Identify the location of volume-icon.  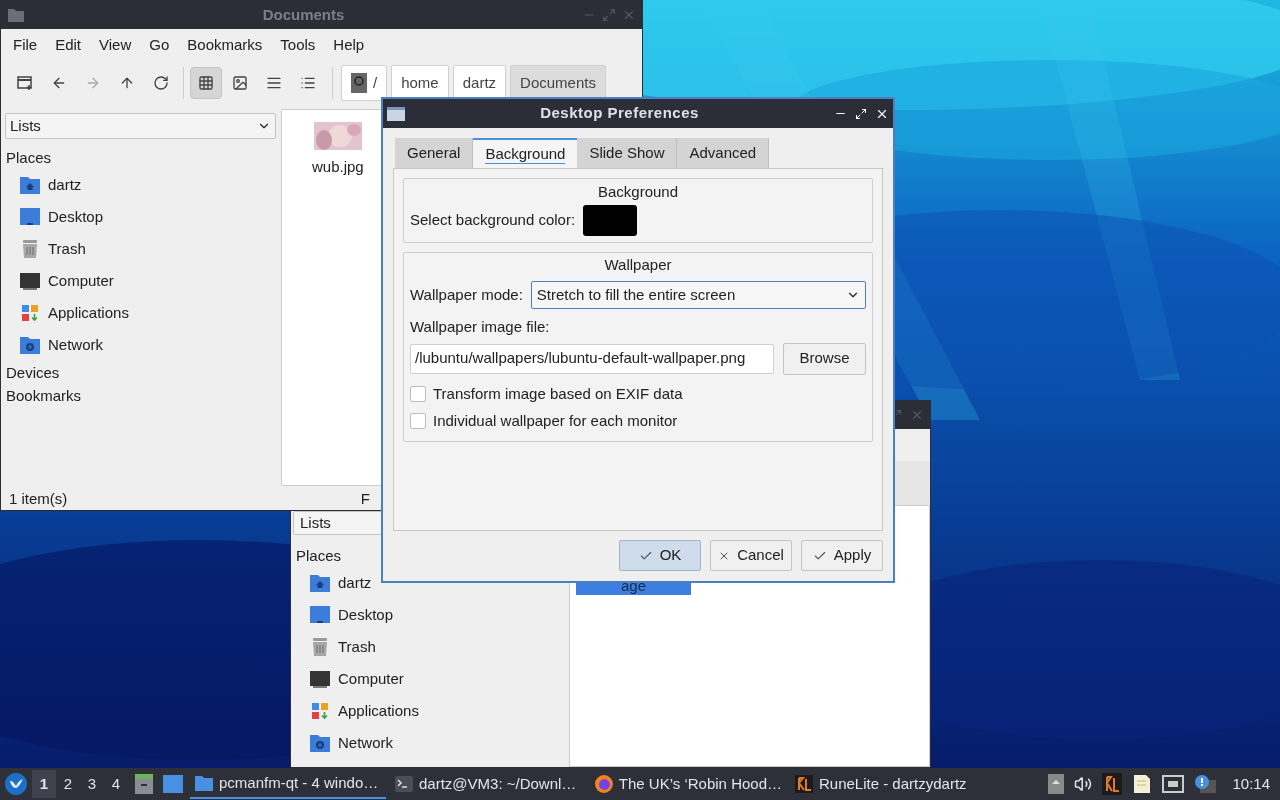
(1083, 784).